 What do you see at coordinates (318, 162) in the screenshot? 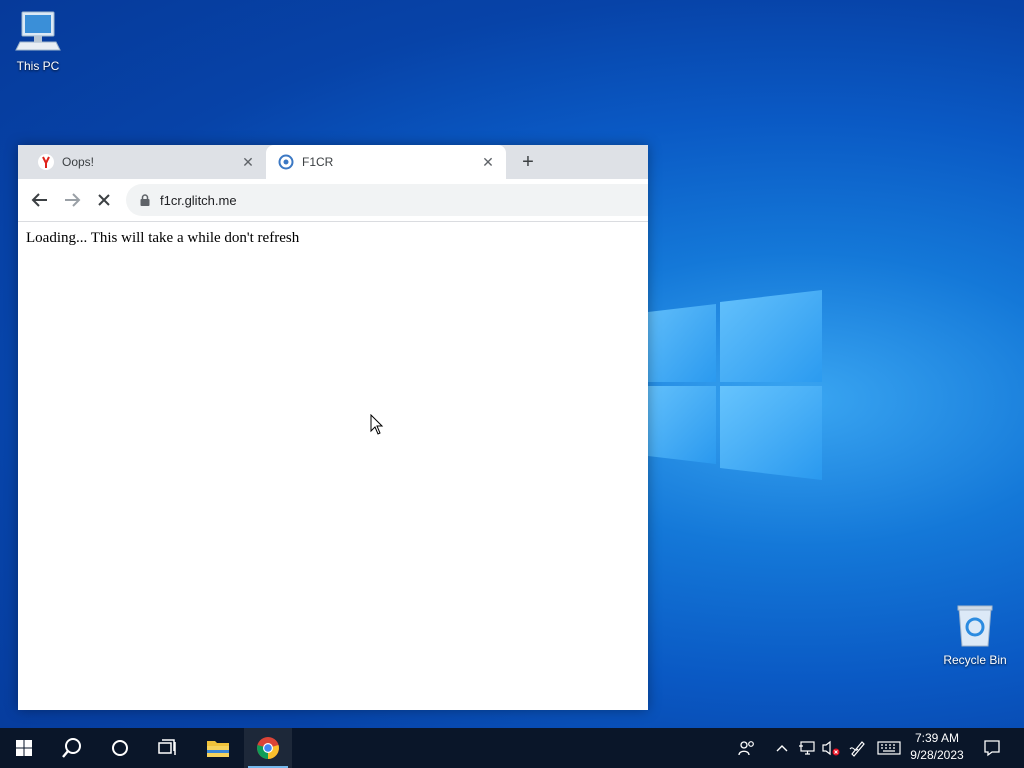
I see `tab-title: F1CR` at bounding box center [318, 162].